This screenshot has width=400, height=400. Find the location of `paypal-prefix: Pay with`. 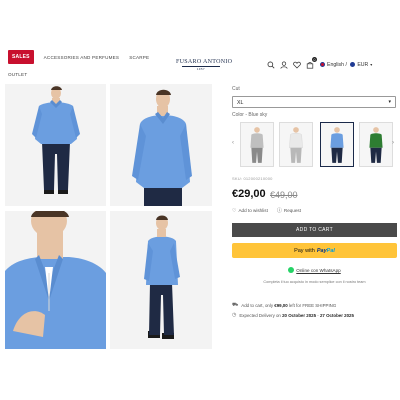

paypal-prefix: Pay with is located at coordinates (304, 250).